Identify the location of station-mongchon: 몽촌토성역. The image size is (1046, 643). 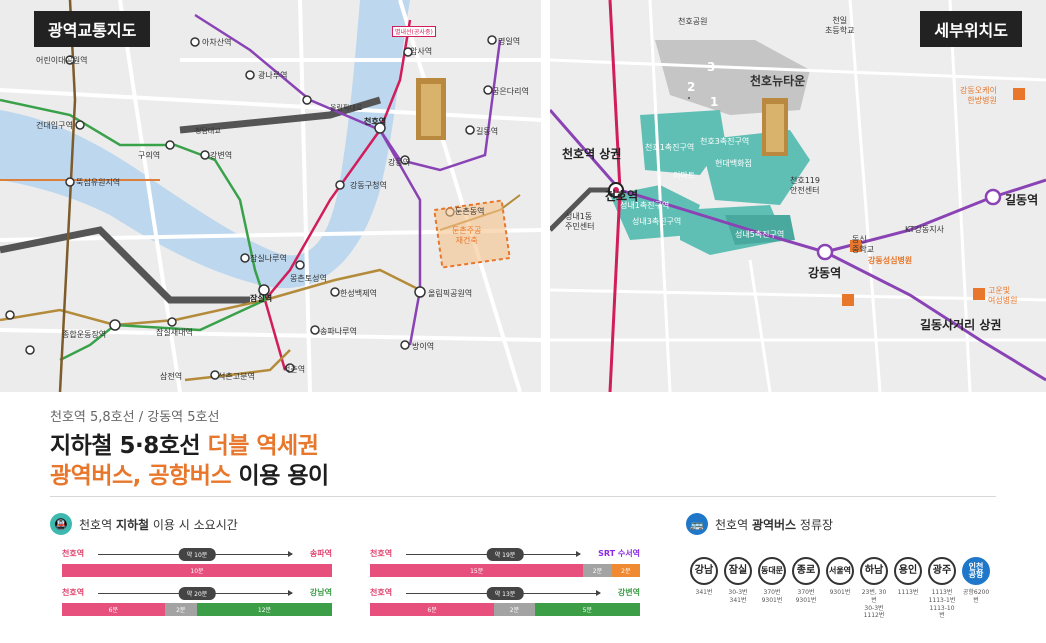
(308, 278).